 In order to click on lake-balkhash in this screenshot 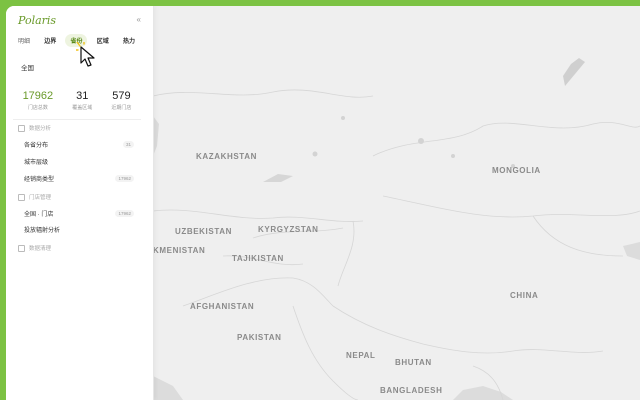, I will do `click(278, 178)`.